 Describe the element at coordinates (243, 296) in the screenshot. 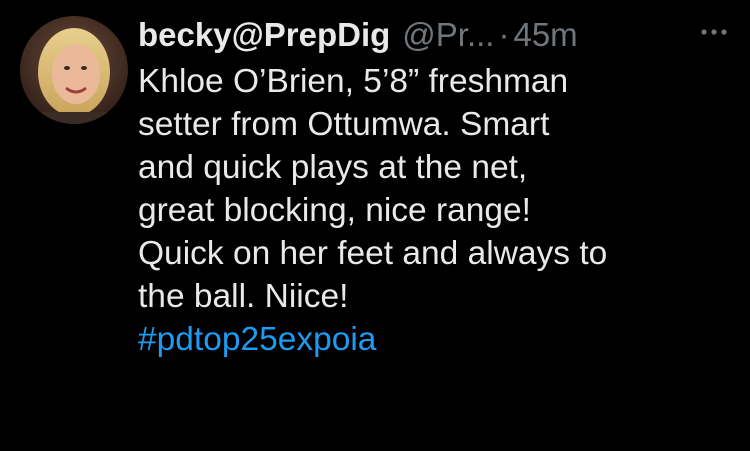

I see `tweet-text-line: the ball. Niice!` at that location.